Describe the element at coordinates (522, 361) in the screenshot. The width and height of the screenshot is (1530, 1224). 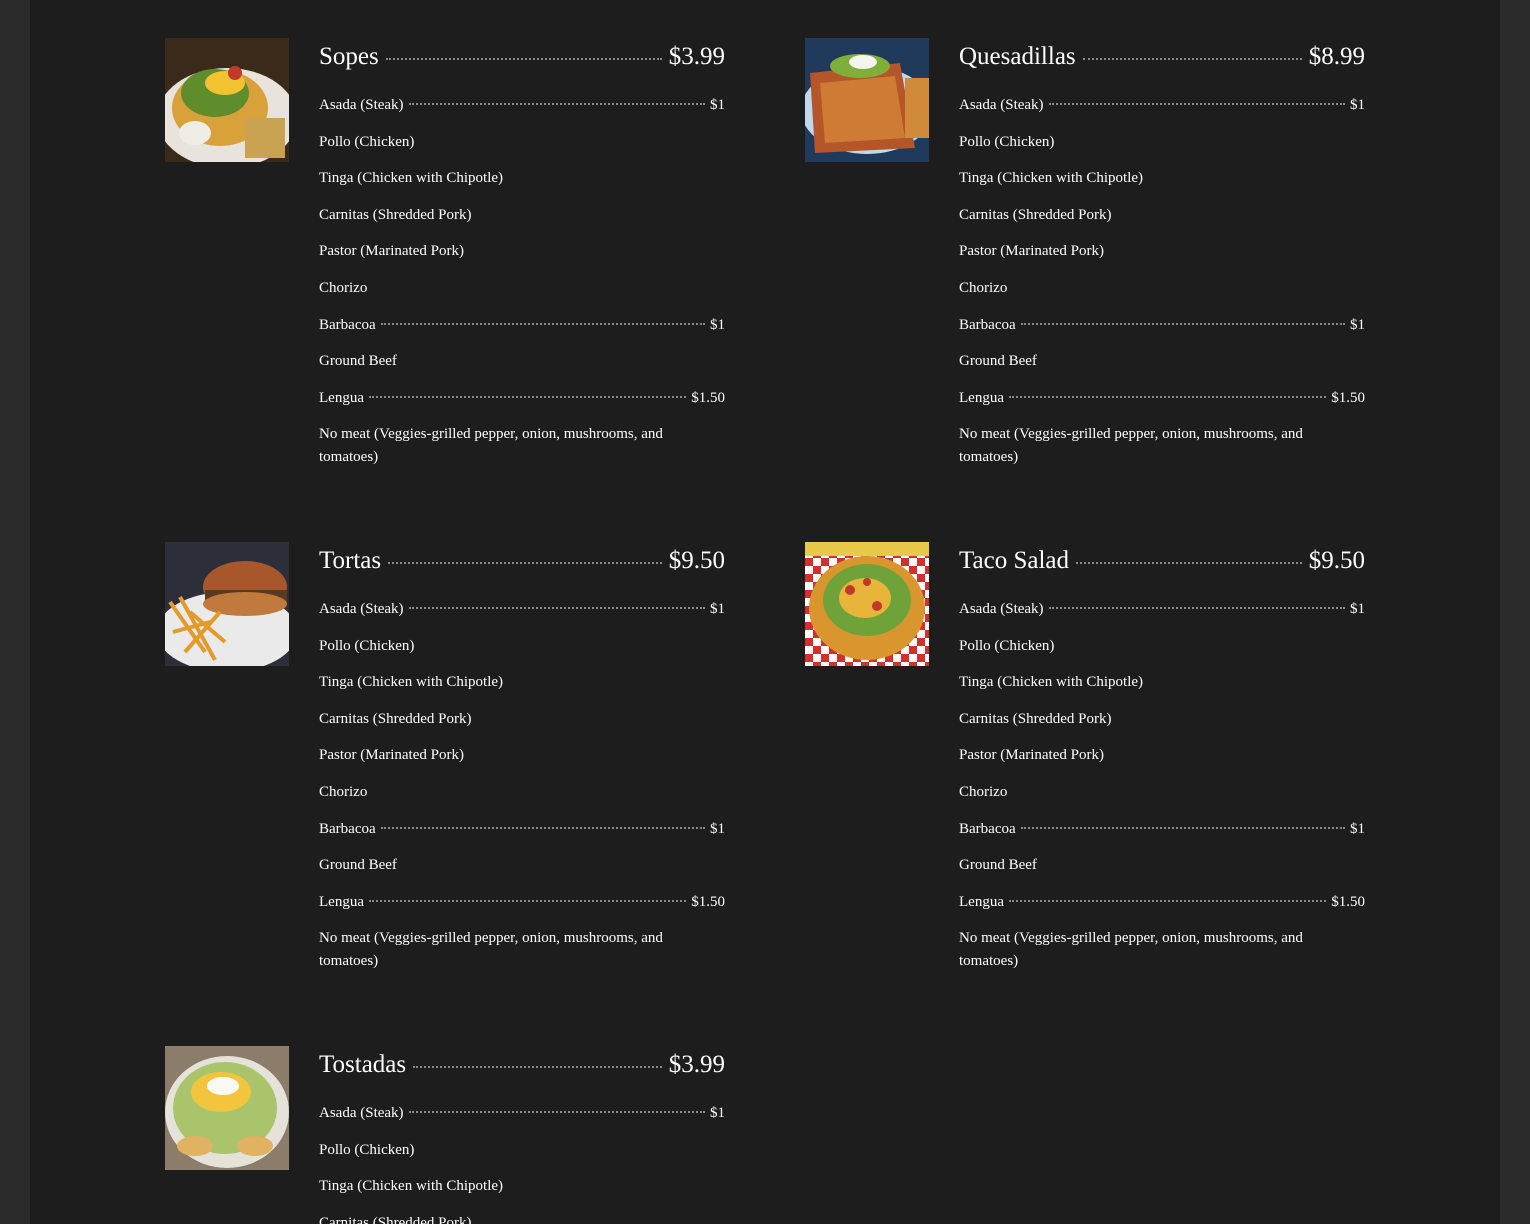
I see `option-row: Ground Beef` at that location.